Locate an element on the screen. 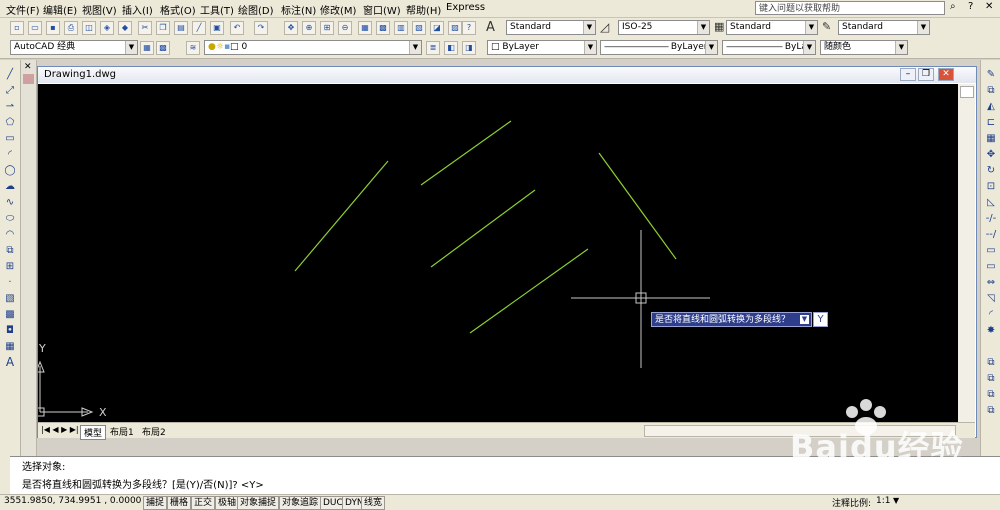  lineweight-select: ——————— ByLayer▼ is located at coordinates (769, 47).